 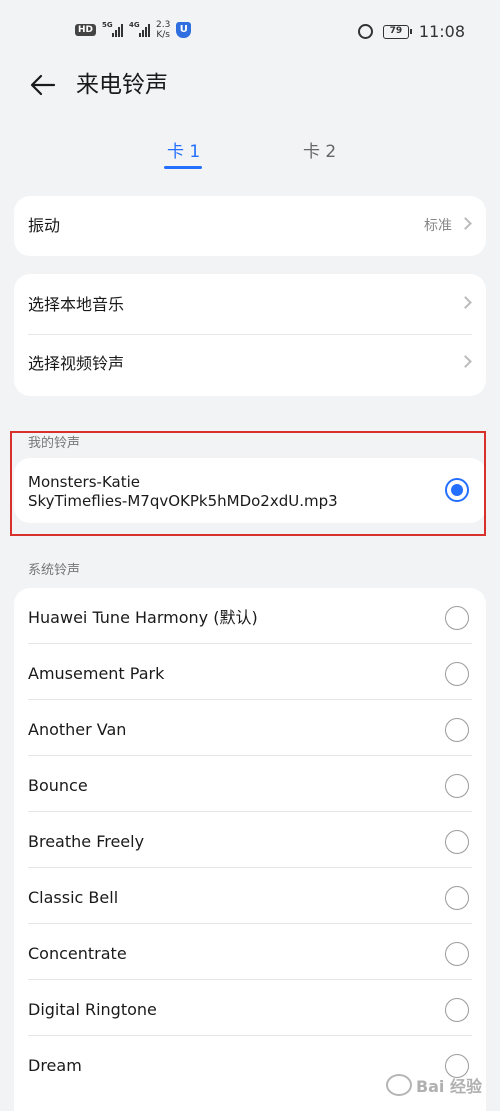 What do you see at coordinates (319, 152) in the screenshot?
I see `tab-card-2: 卡 2` at bounding box center [319, 152].